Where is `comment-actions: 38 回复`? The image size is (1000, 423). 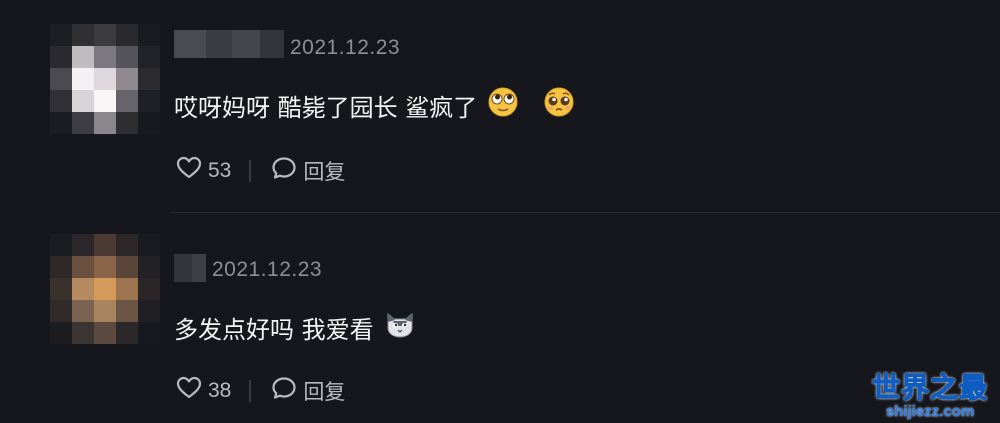
comment-actions: 38 回复 is located at coordinates (260, 391).